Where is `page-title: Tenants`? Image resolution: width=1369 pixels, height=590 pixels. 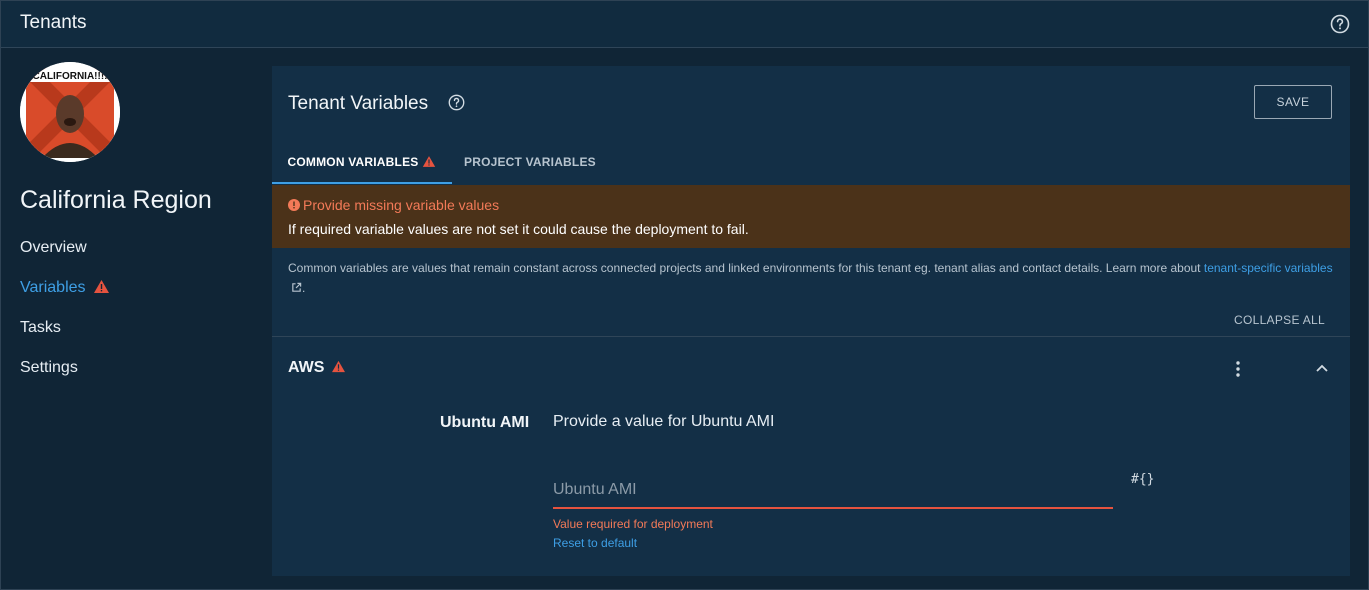
page-title: Tenants is located at coordinates (53, 22).